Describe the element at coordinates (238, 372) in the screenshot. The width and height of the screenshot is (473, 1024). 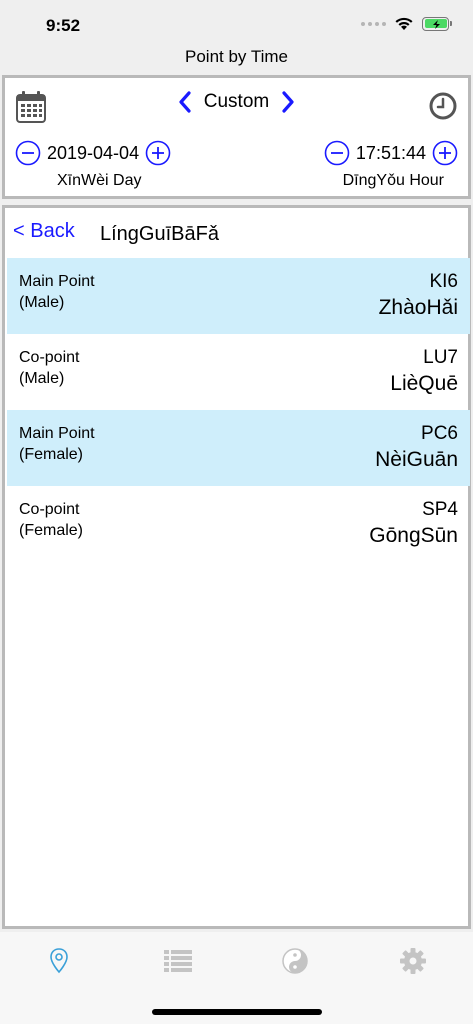
I see `point-row: Co-point (Male) LU7 LièQuē` at that location.